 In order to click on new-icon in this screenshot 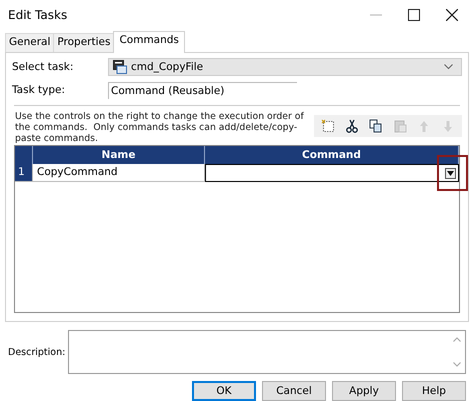, I will do `click(328, 126)`.